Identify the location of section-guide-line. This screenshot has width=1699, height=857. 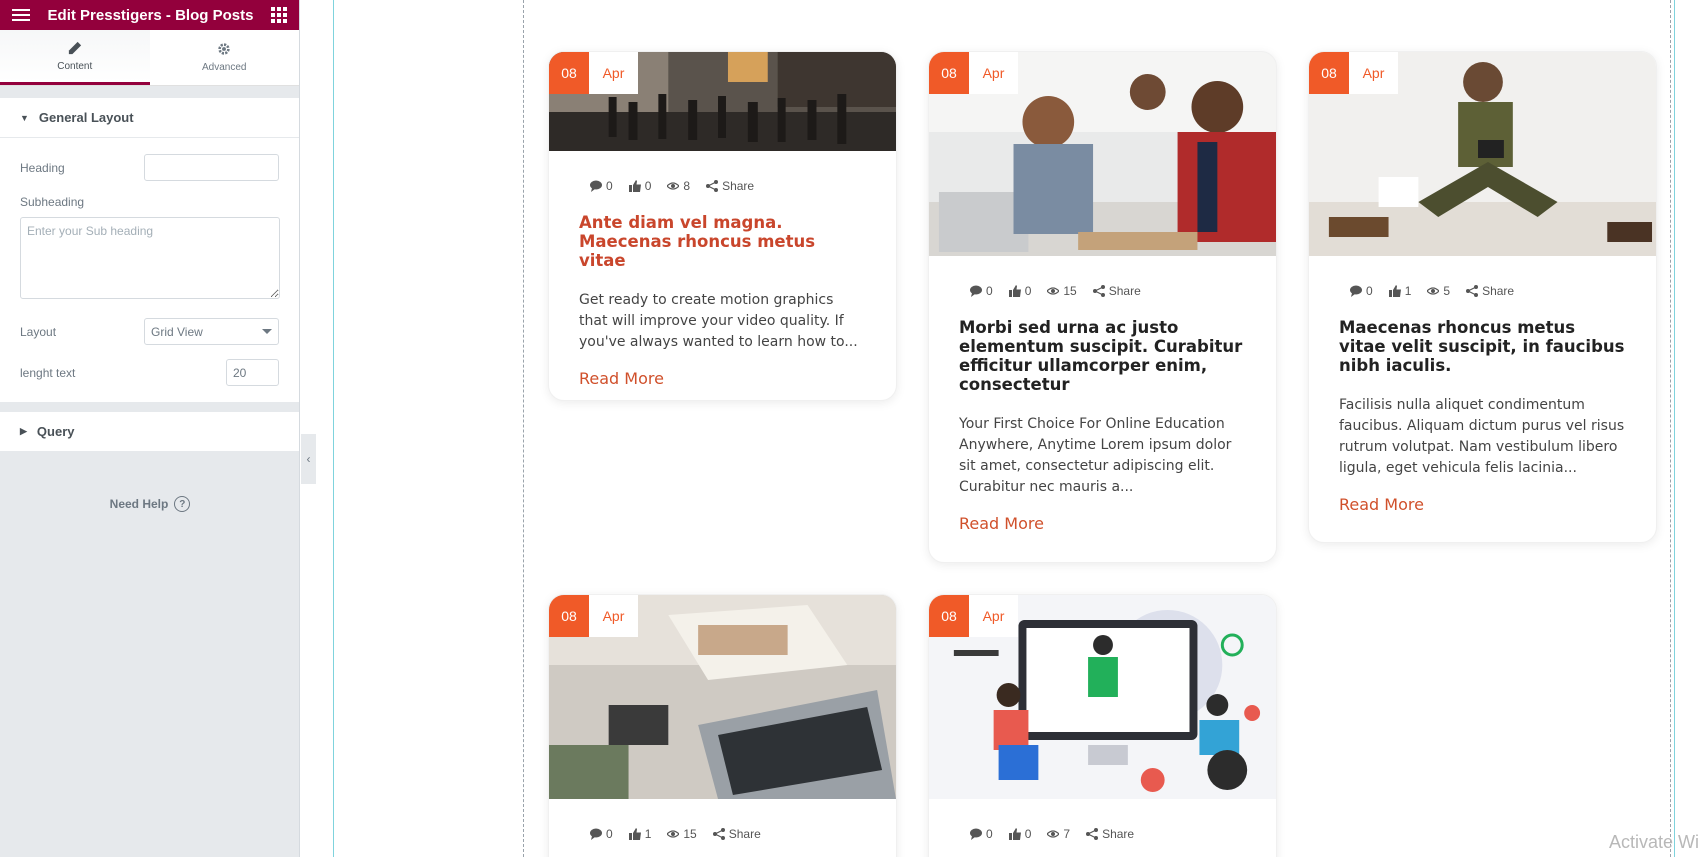
(523, 428).